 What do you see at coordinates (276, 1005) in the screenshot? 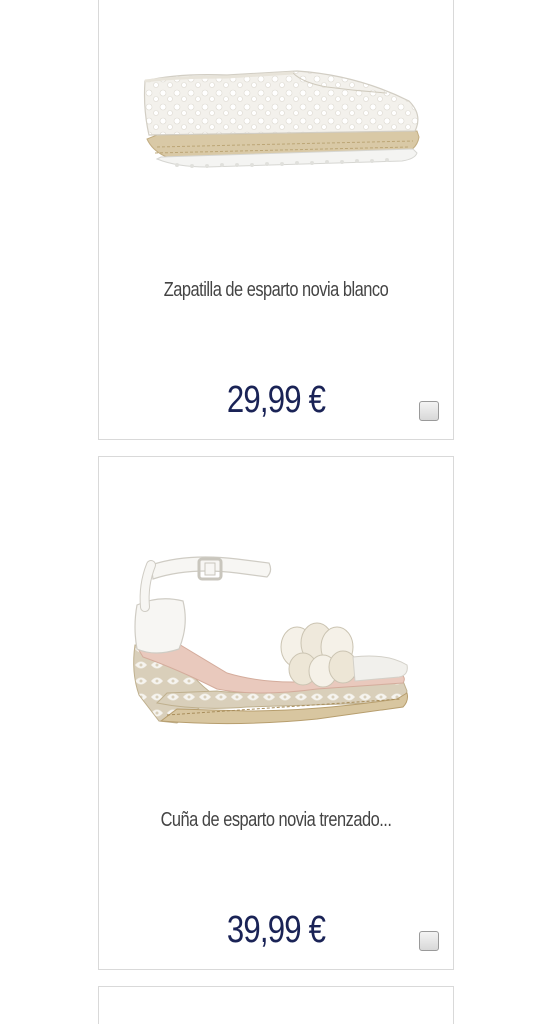
I see `product-card` at bounding box center [276, 1005].